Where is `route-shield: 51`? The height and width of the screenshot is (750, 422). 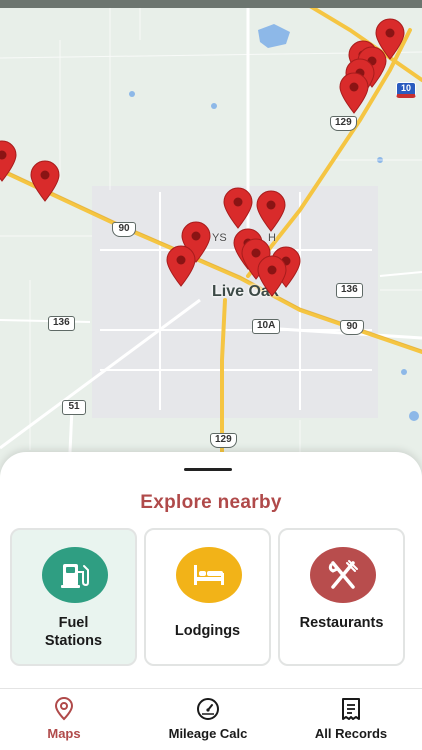
route-shield: 51 is located at coordinates (74, 407).